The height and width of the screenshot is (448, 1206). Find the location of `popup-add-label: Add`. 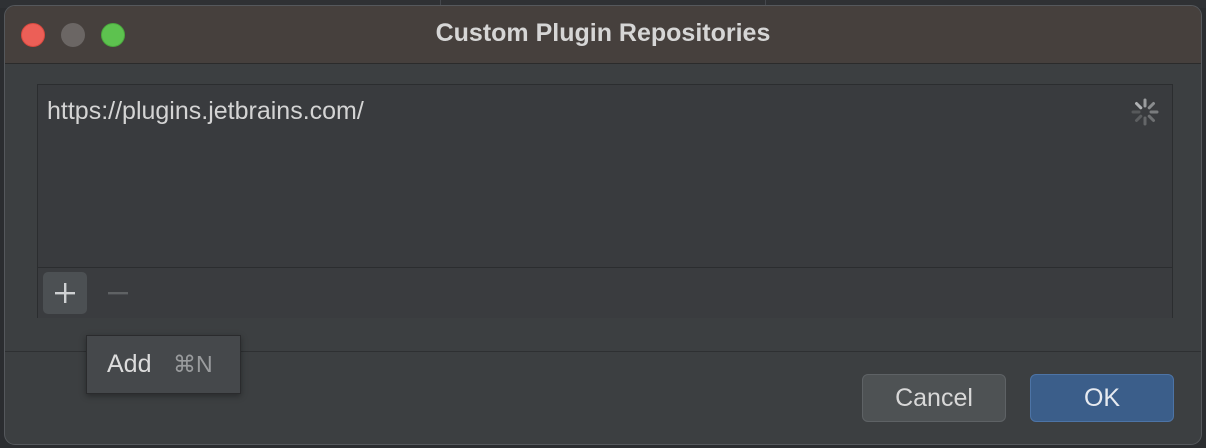

popup-add-label: Add is located at coordinates (129, 364).